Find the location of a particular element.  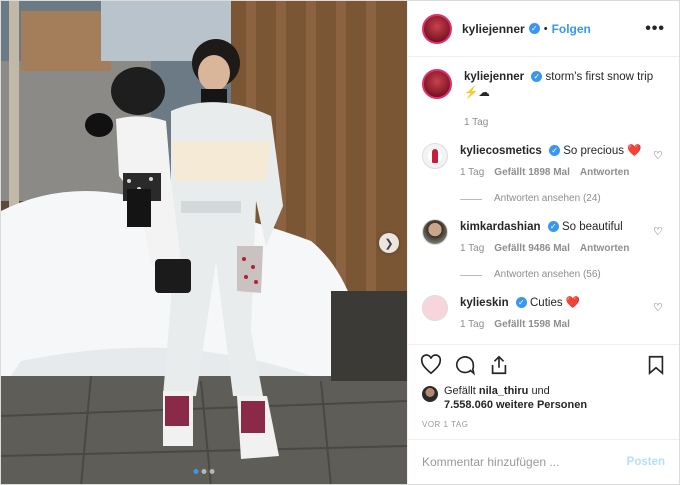

view-replies-label: Antworten ansehen (56) is located at coordinates (547, 274).